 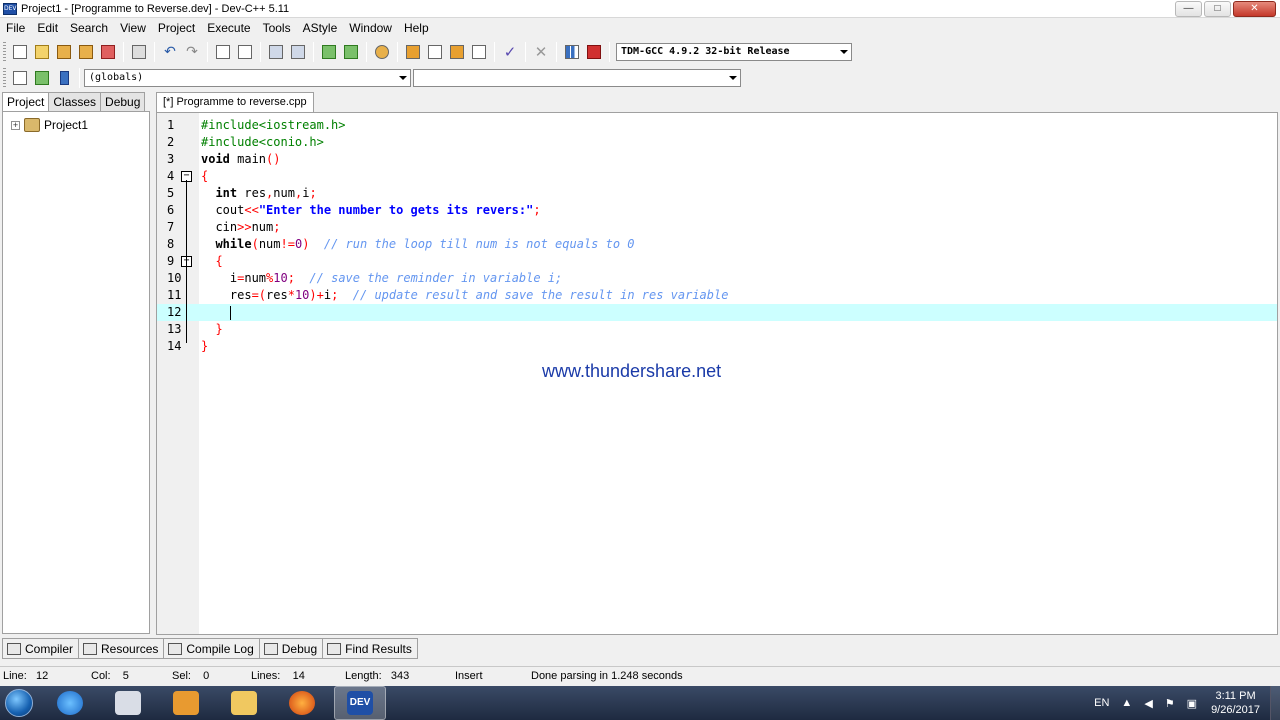 What do you see at coordinates (435, 52) in the screenshot?
I see `run-icon` at bounding box center [435, 52].